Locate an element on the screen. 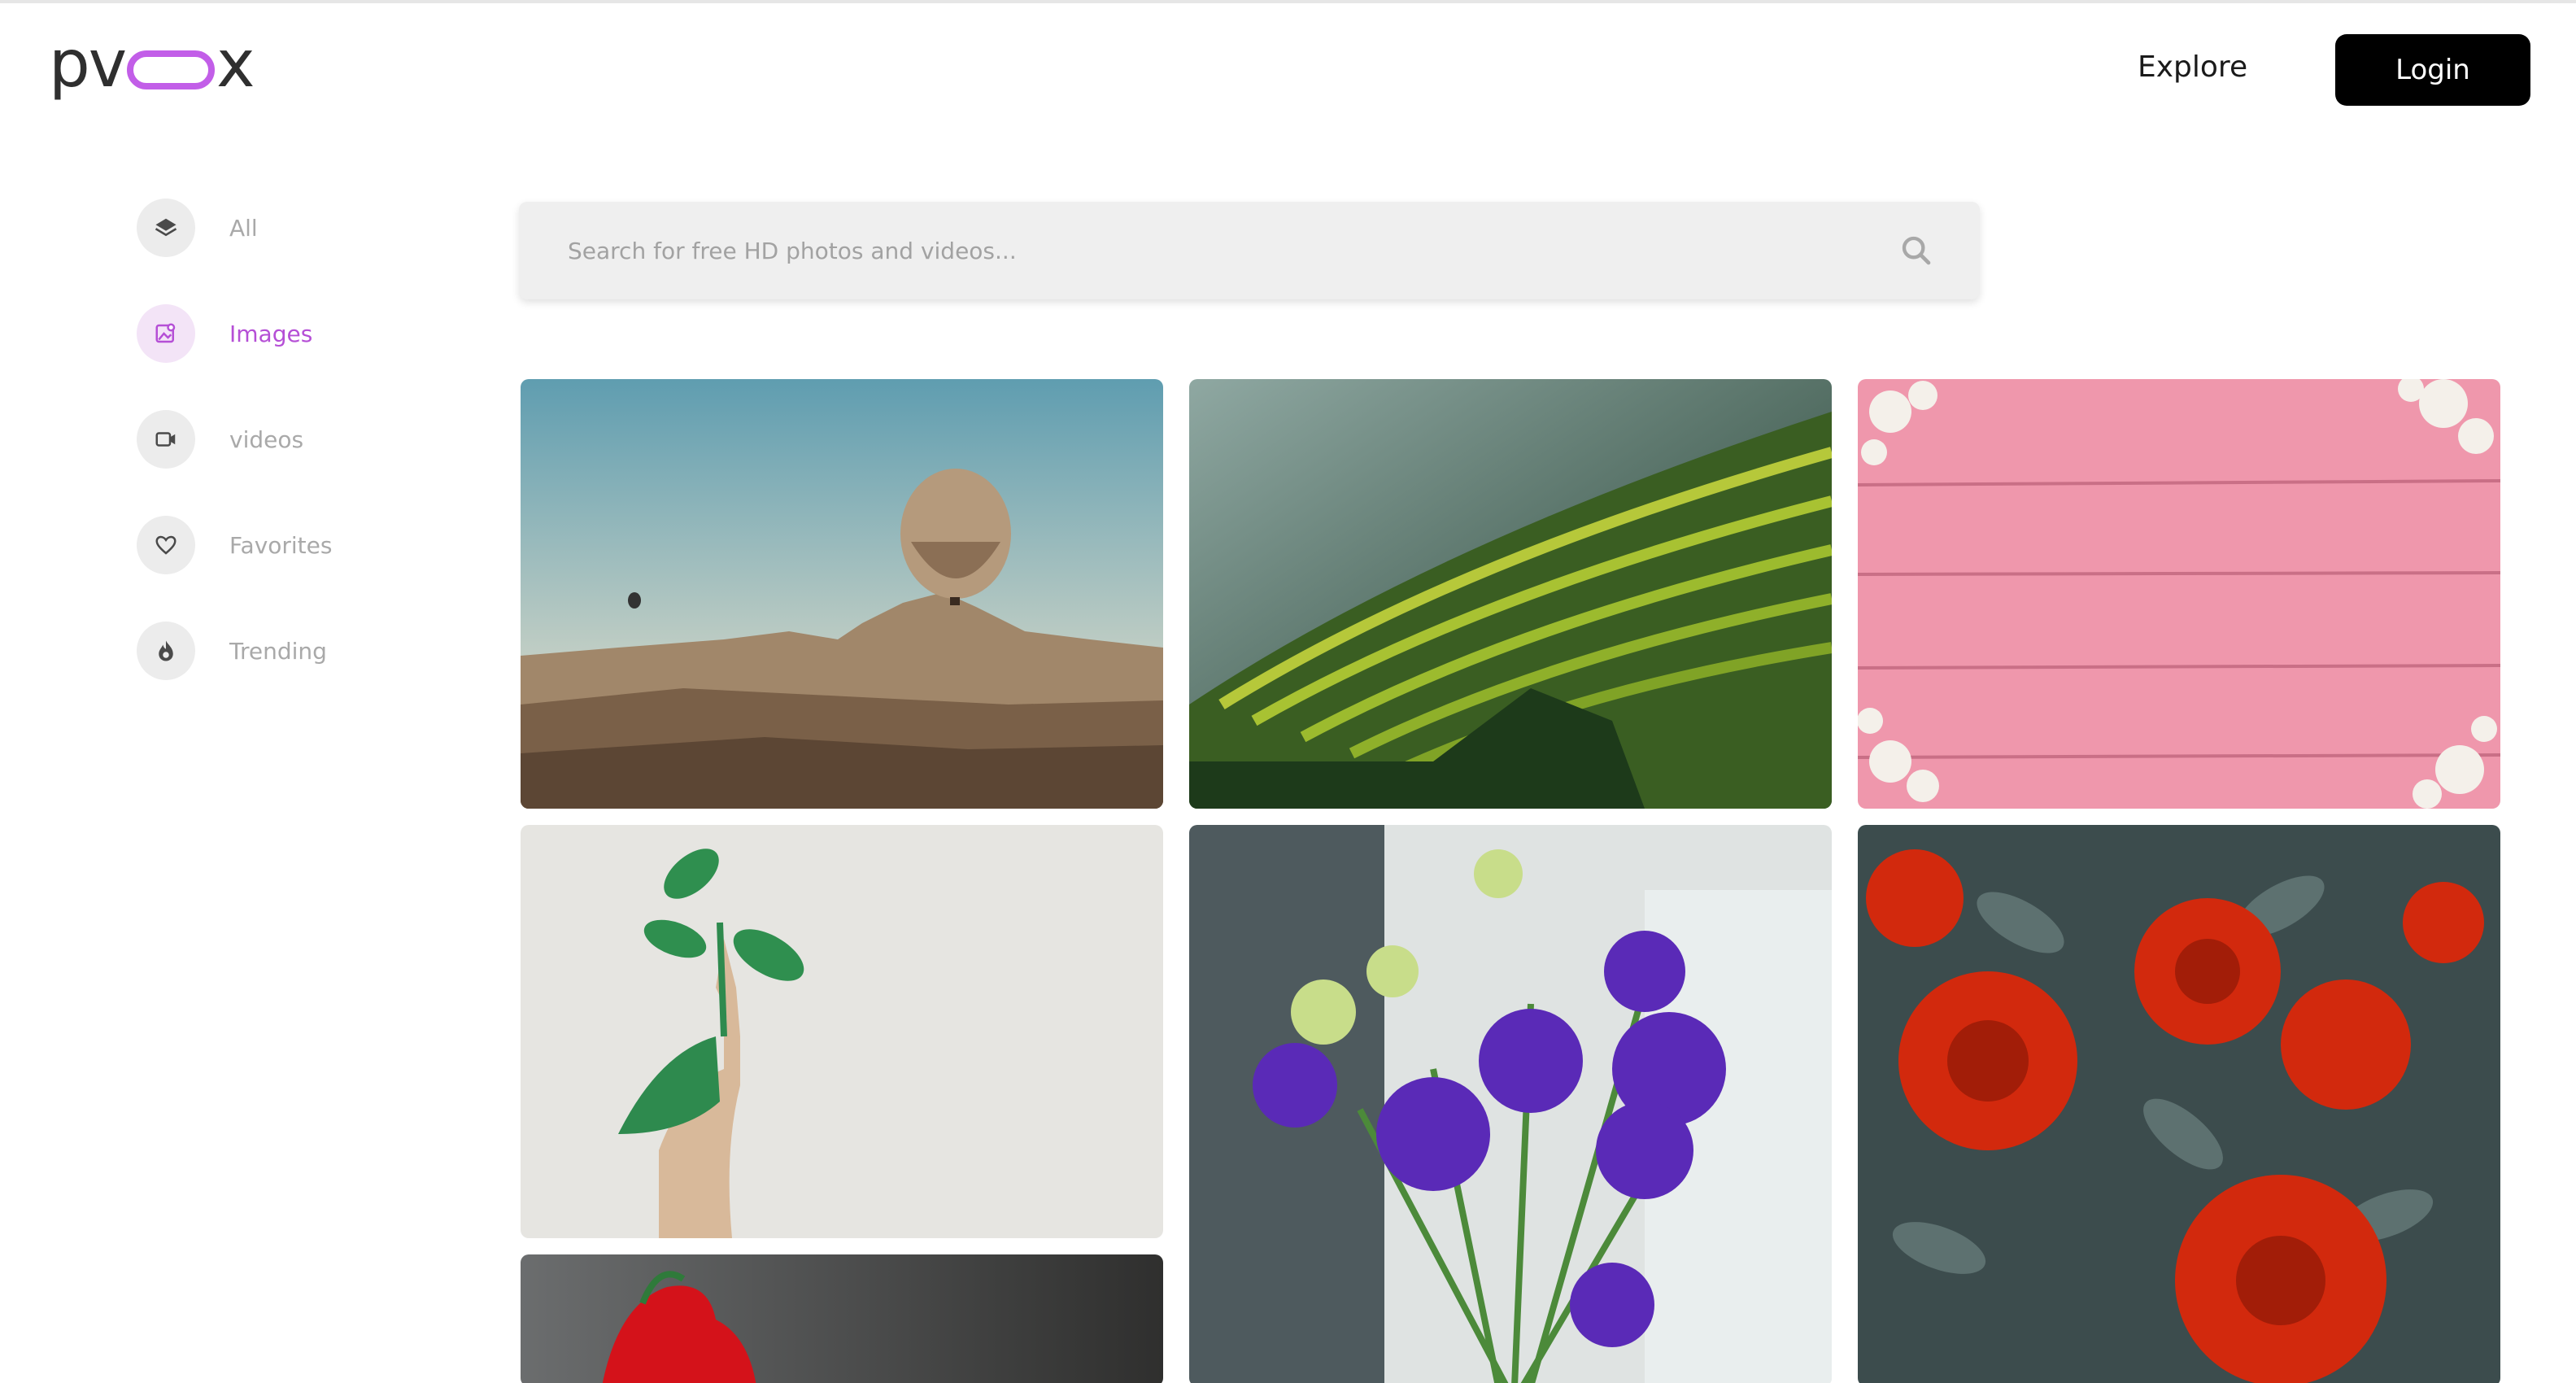 This screenshot has width=2576, height=1383. sidebar-item-images: Images is located at coordinates (234, 333).